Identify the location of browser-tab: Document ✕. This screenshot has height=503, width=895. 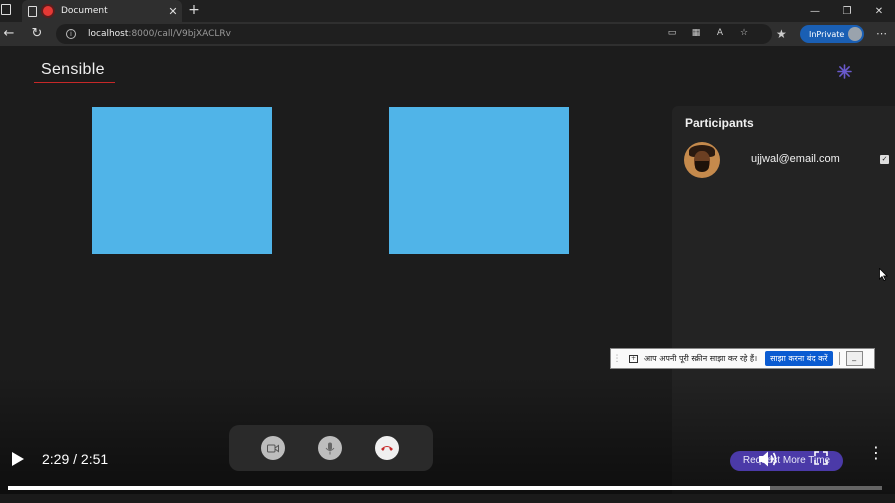
(102, 11).